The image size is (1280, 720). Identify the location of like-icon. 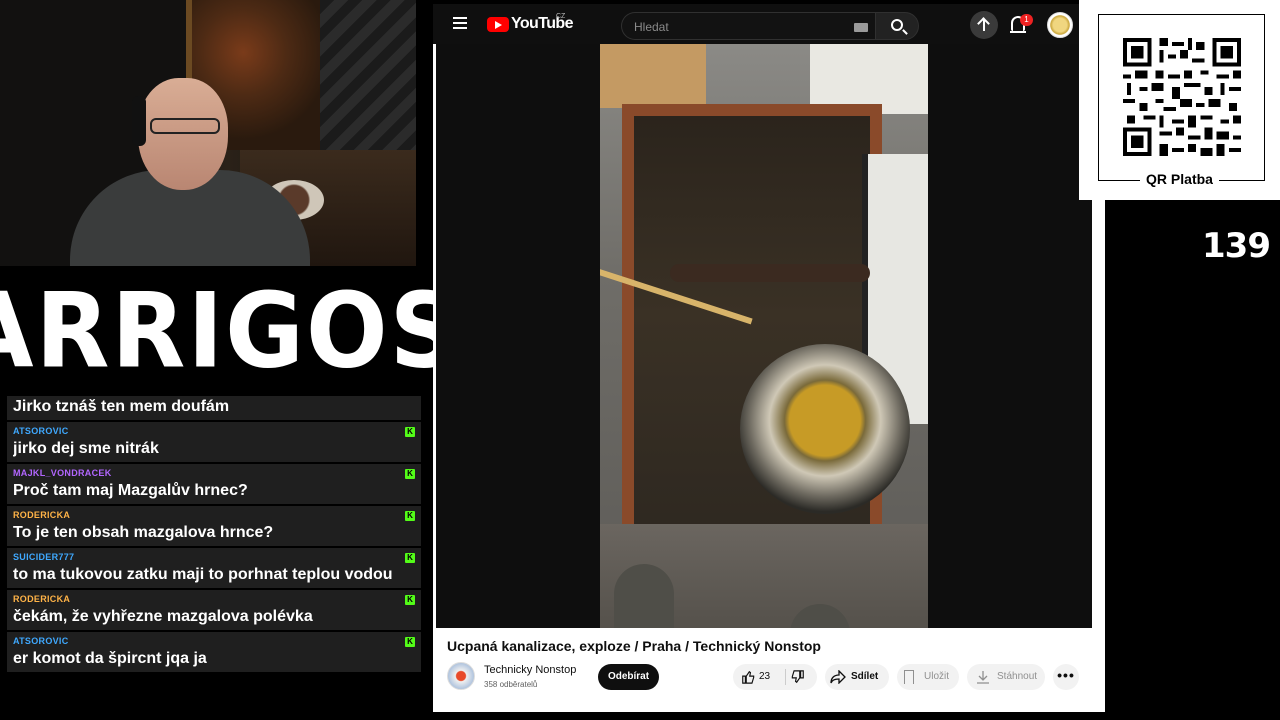
(748, 677).